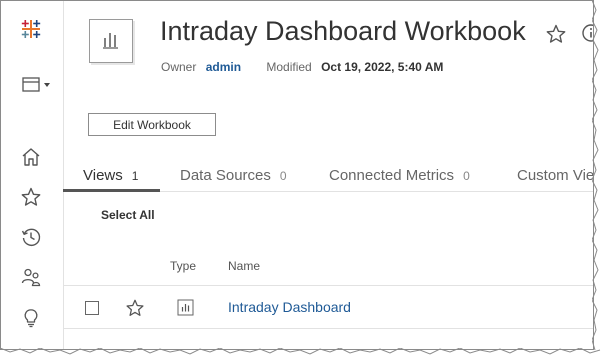  Describe the element at coordinates (328, 328) in the screenshot. I see `row-divider` at that location.